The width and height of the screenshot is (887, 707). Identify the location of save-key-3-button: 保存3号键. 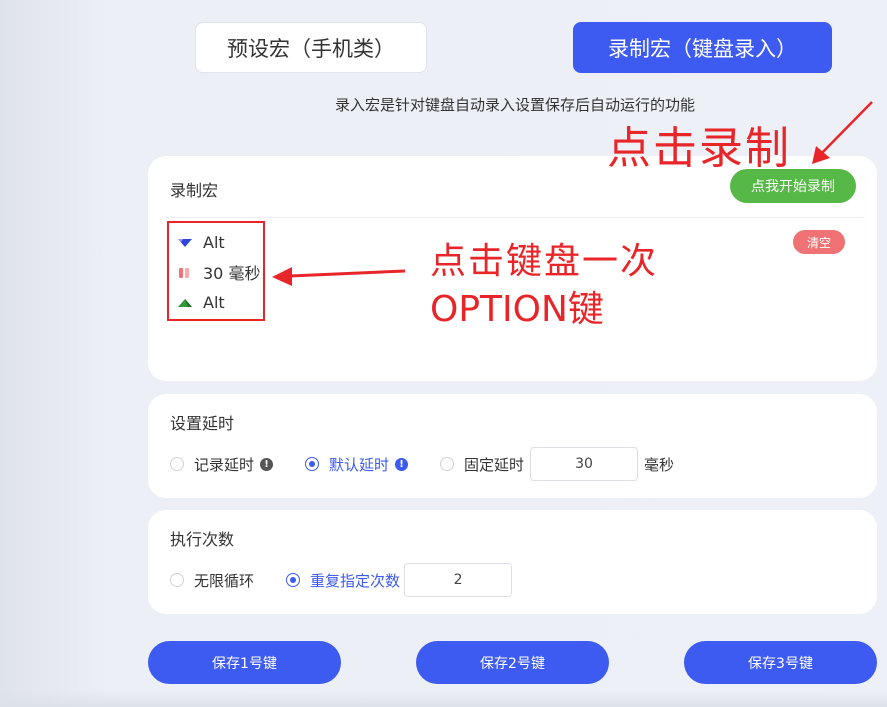
(780, 662).